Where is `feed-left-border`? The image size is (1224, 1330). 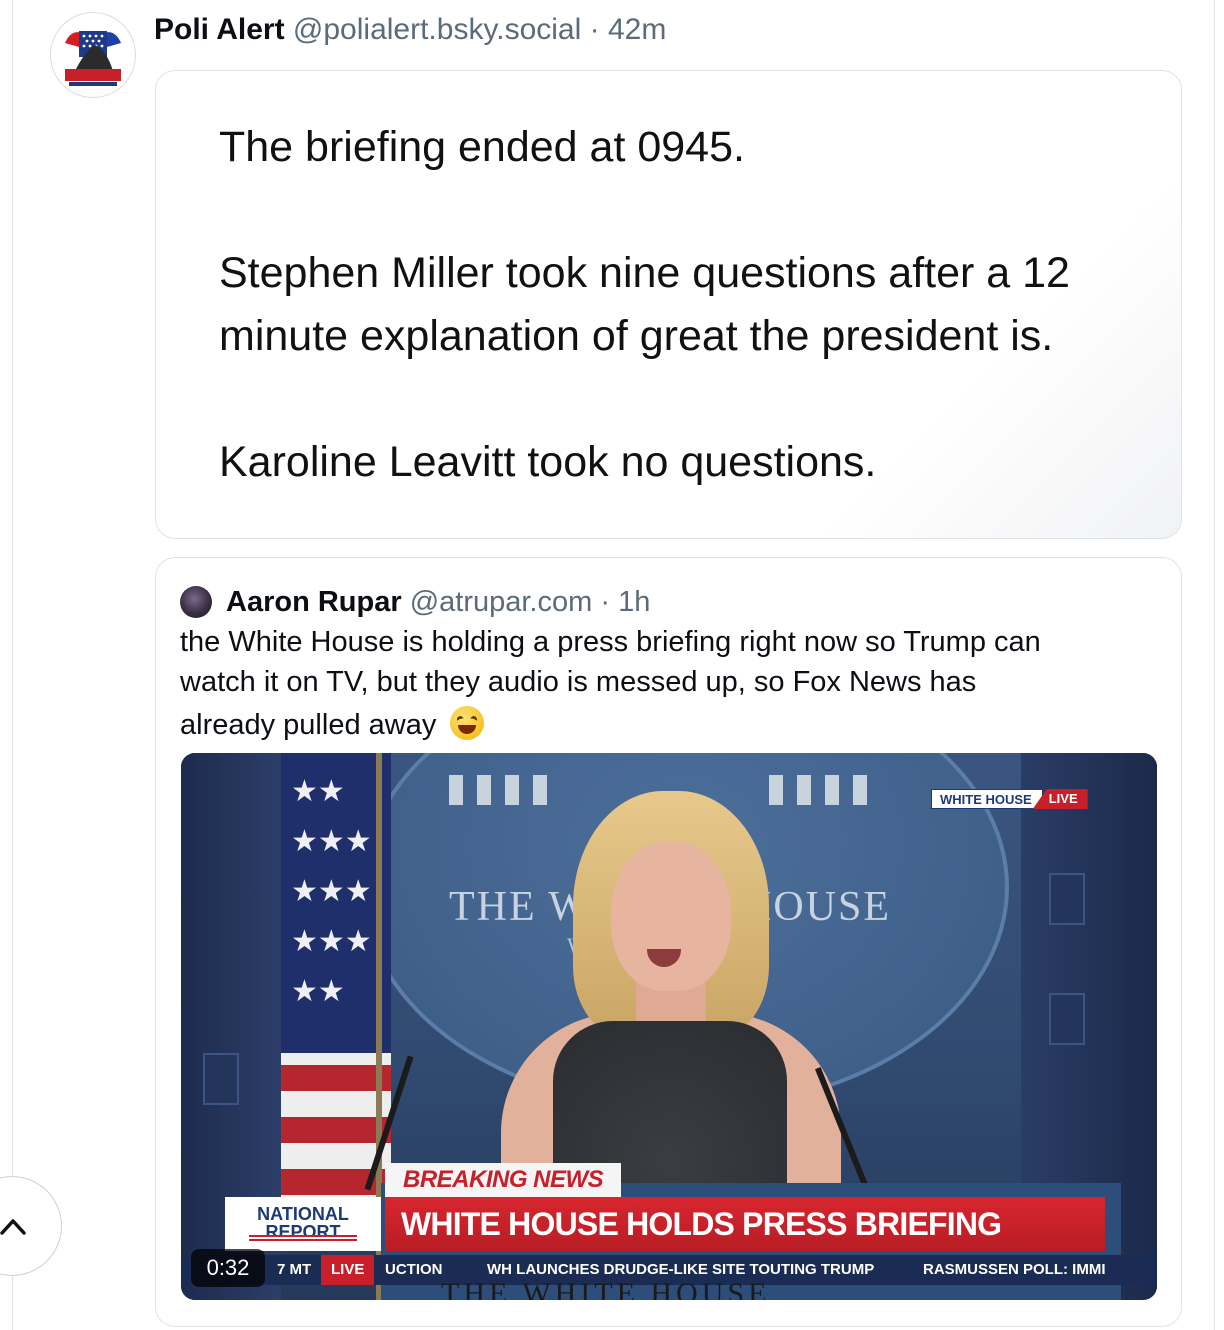
feed-left-border is located at coordinates (12, 665).